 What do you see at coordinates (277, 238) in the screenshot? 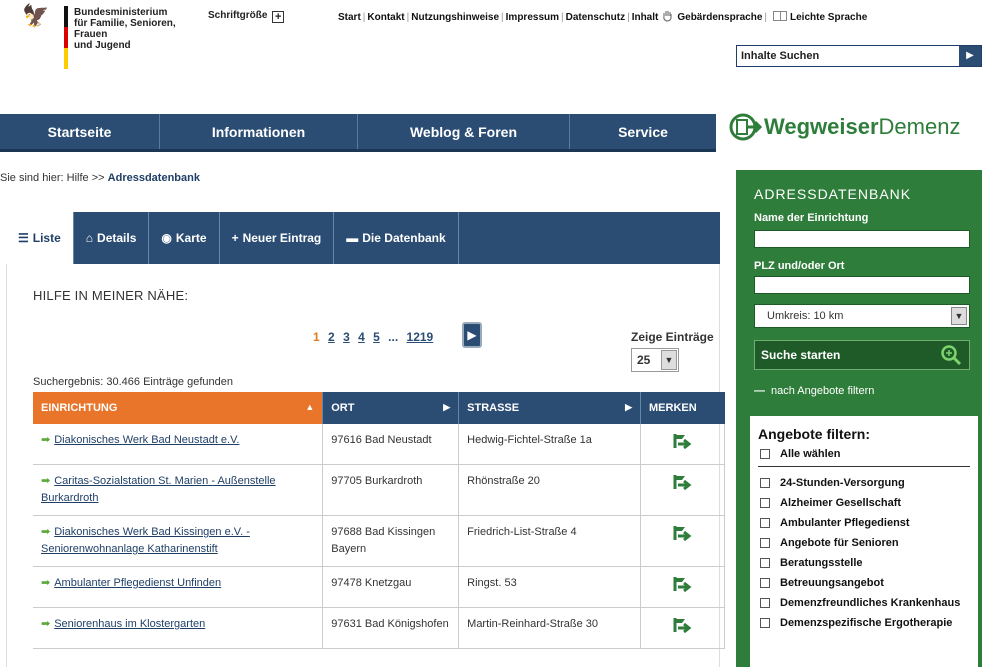
I see `tab-neuer-eintrag: + Neuer Eintrag` at bounding box center [277, 238].